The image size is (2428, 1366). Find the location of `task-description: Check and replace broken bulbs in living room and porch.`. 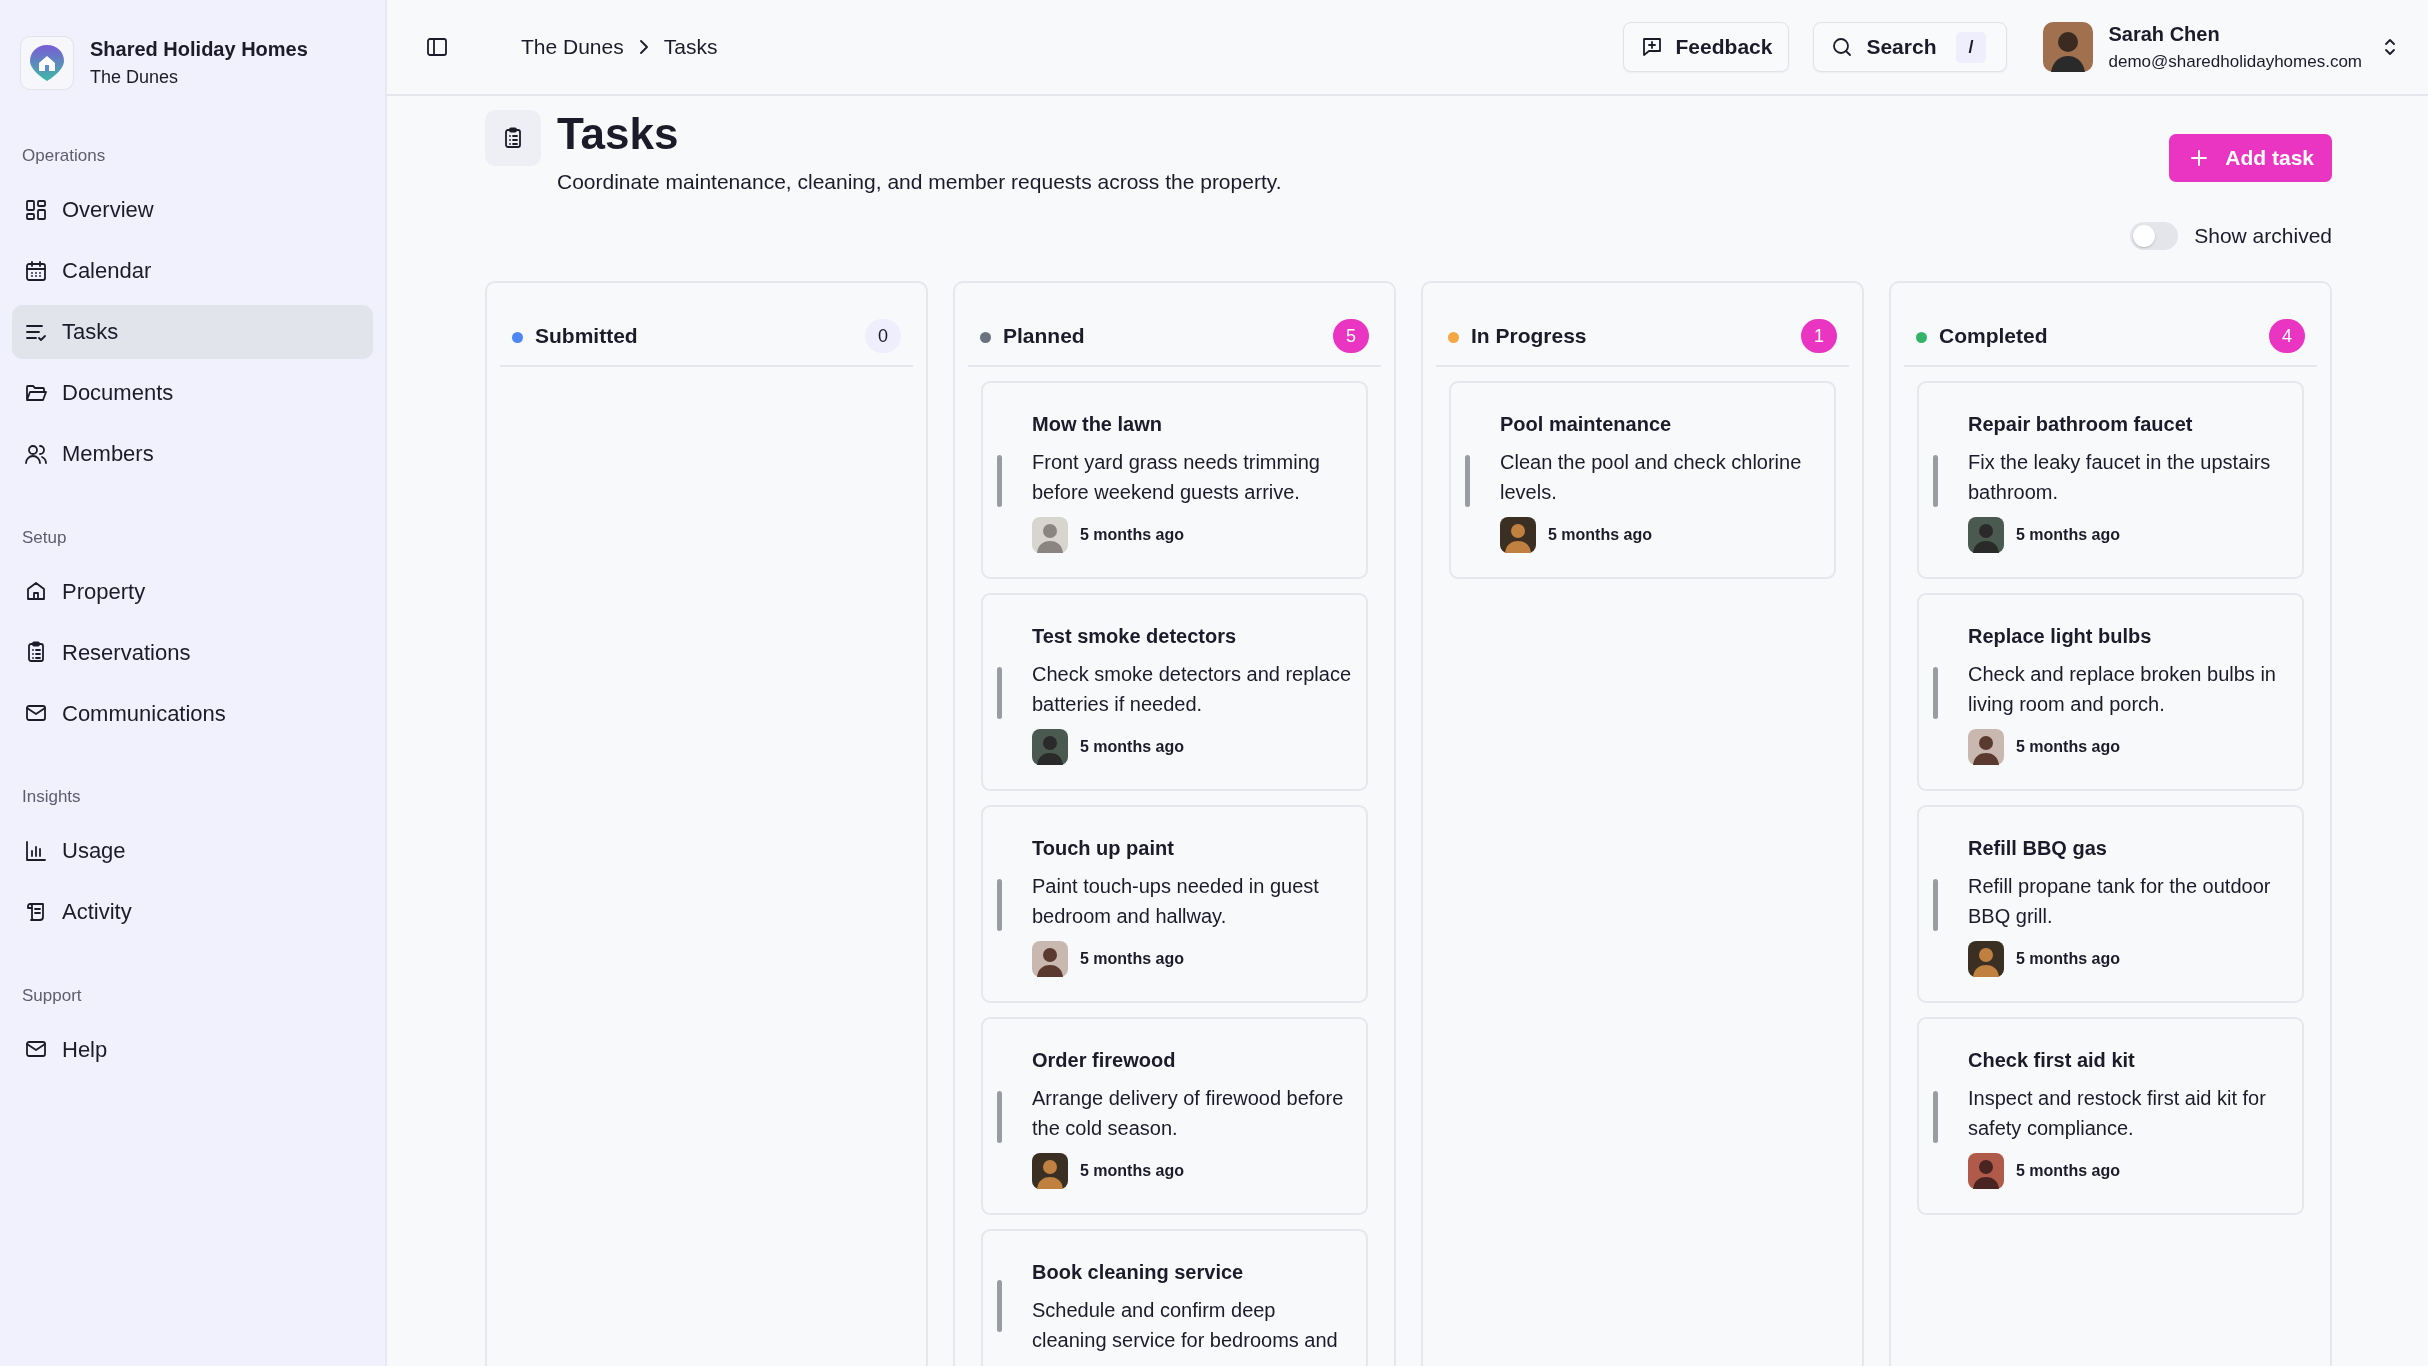

task-description: Check and replace broken bulbs in living room and porch. is located at coordinates (2122, 690).